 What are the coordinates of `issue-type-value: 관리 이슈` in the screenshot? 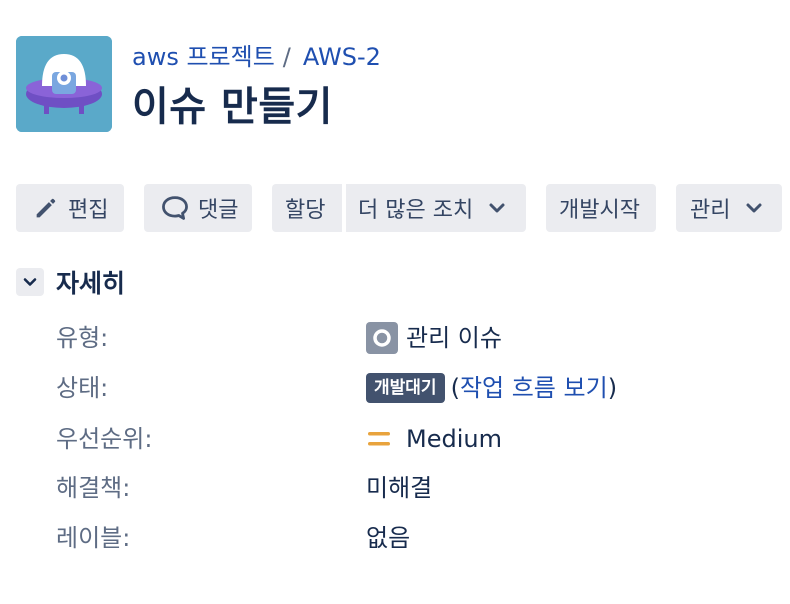 It's located at (454, 338).